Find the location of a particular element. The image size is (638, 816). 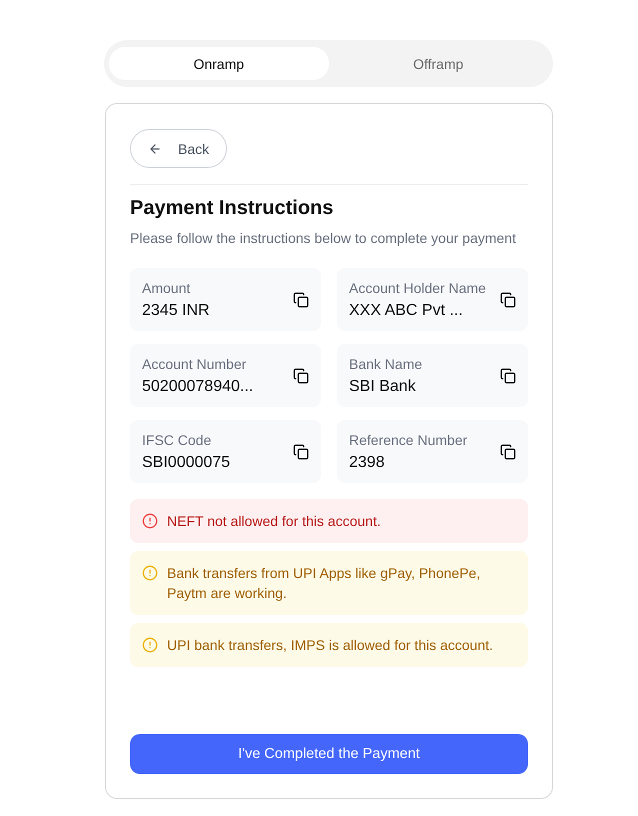

field-label: IFSC Code is located at coordinates (177, 439).